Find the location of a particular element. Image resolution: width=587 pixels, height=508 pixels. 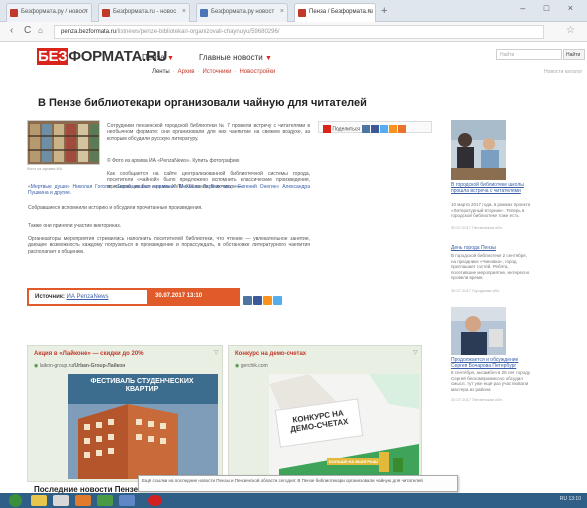

catalog-link: Новости каталог is located at coordinates (563, 72).